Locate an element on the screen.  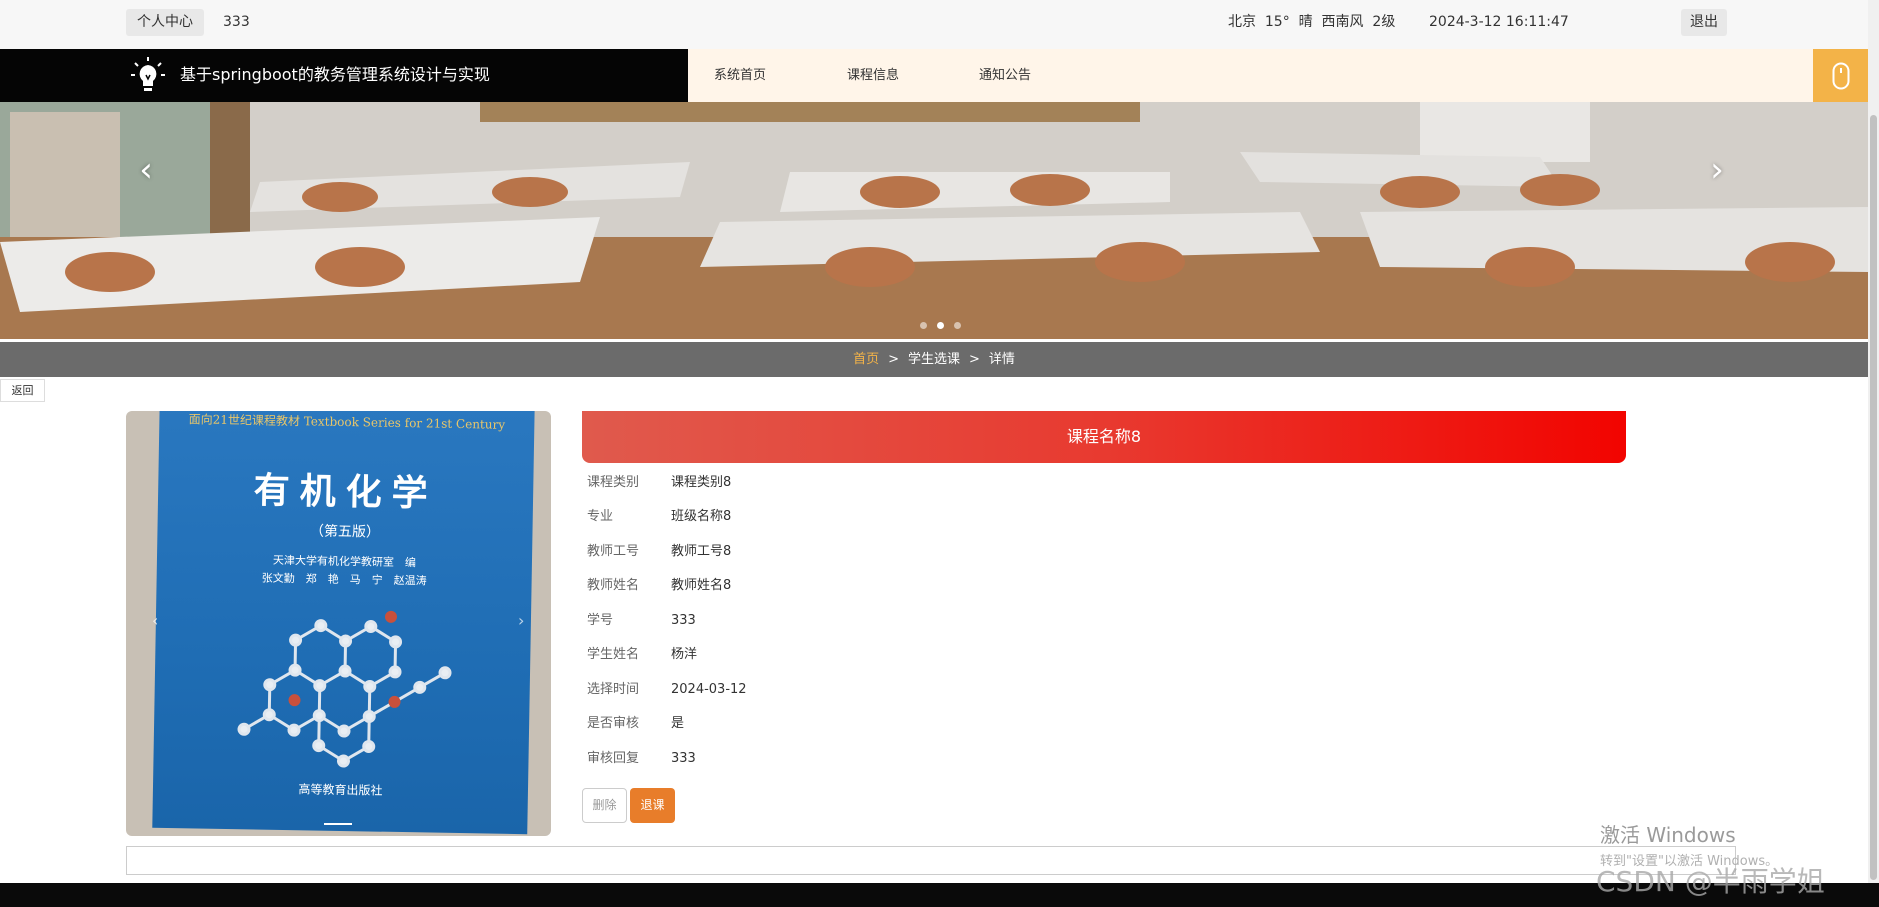
detail-value: 2024-03-12 is located at coordinates (709, 689).